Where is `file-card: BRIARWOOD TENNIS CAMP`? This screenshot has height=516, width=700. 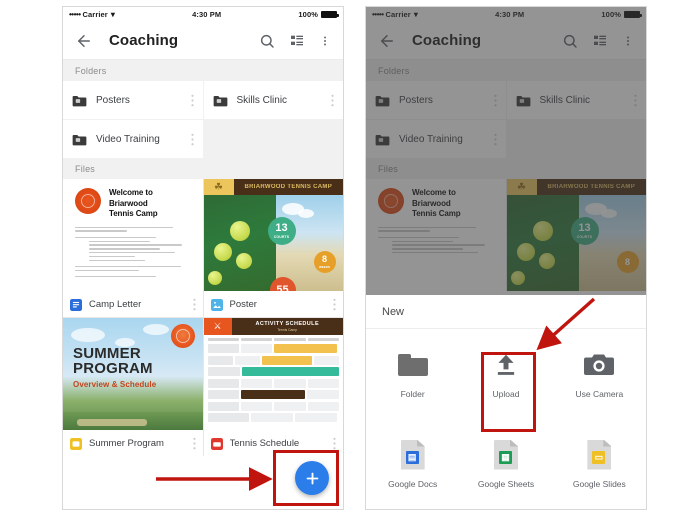 file-card: BRIARWOOD TENNIS CAMP is located at coordinates (273, 248).